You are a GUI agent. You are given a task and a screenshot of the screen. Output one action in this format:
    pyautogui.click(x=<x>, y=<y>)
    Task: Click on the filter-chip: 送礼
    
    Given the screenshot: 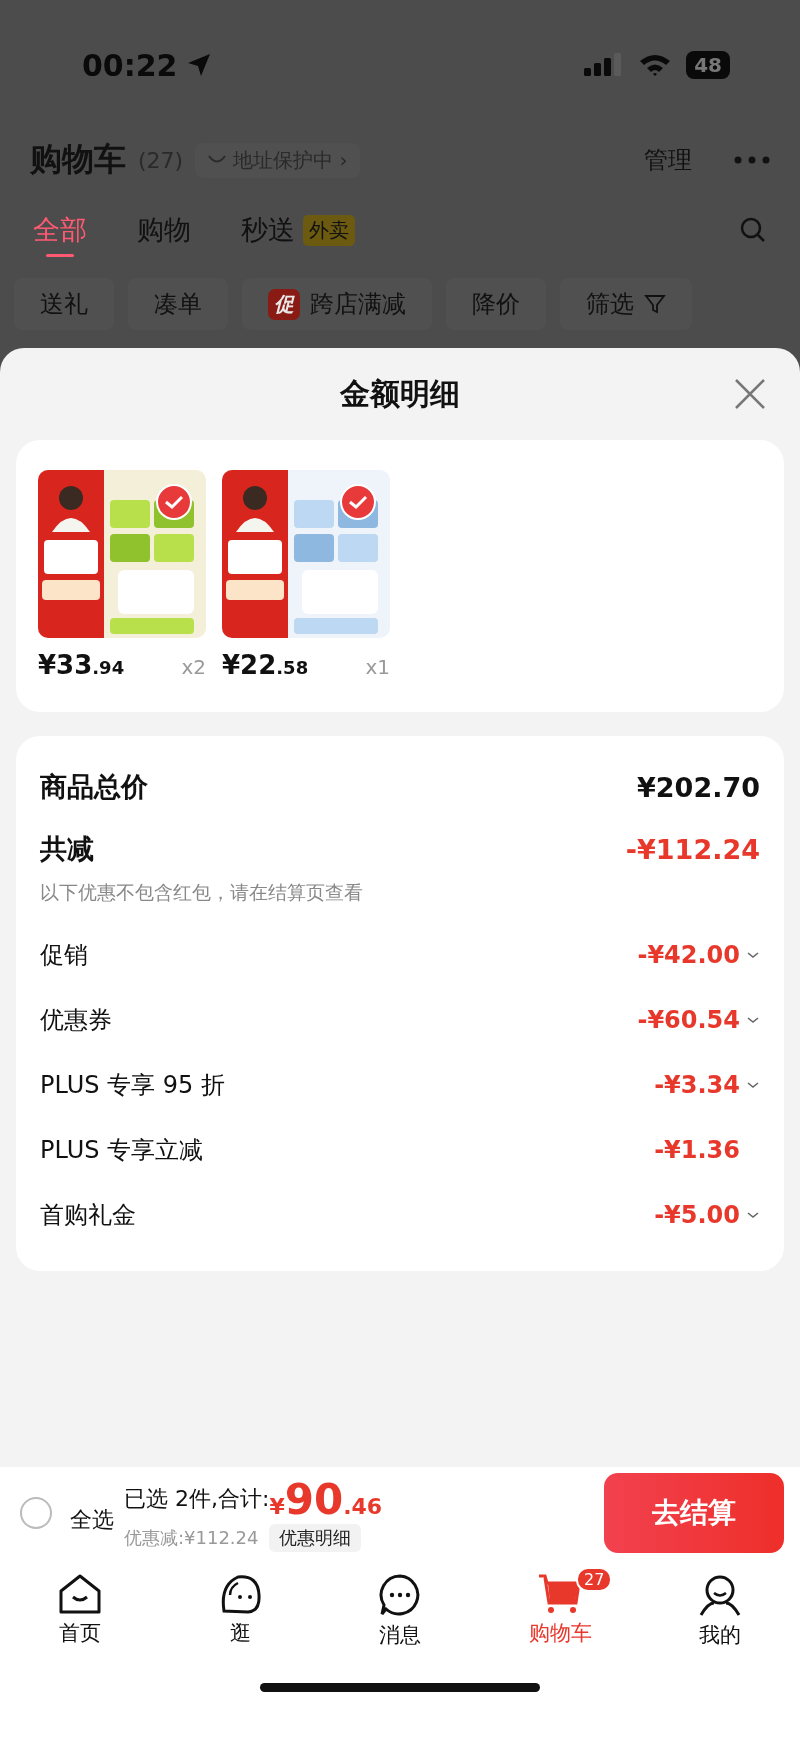 What is the action you would take?
    pyautogui.click(x=64, y=304)
    